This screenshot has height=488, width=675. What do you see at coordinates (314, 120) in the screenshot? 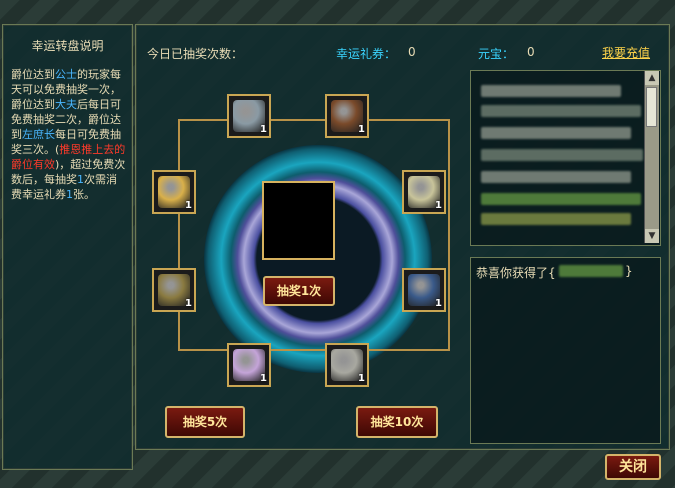
I see `frame-top` at bounding box center [314, 120].